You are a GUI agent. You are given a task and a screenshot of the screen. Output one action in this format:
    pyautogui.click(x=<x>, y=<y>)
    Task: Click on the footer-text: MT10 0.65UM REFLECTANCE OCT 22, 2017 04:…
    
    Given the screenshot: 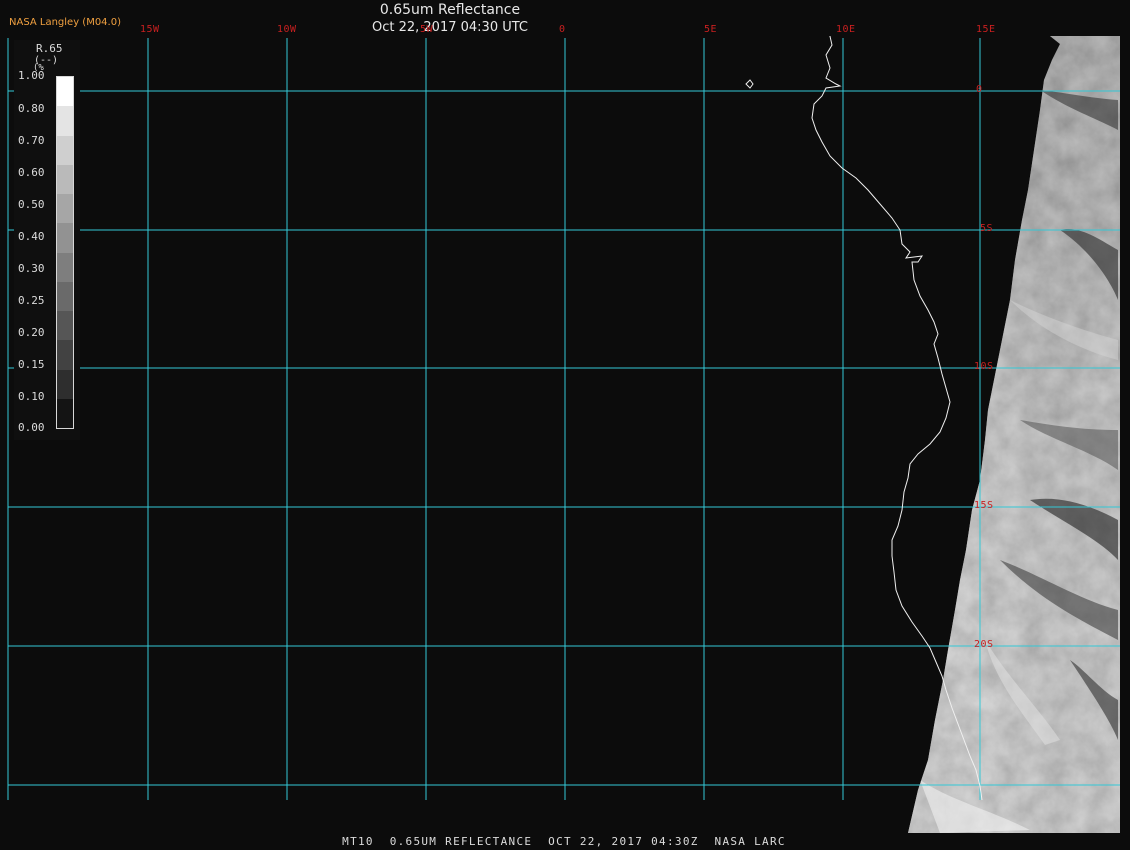 What is the action you would take?
    pyautogui.click(x=564, y=841)
    